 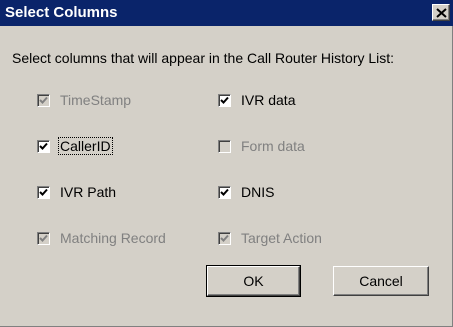 What do you see at coordinates (96, 100) in the screenshot?
I see `checkbox-timestamp-label: TimeStamp` at bounding box center [96, 100].